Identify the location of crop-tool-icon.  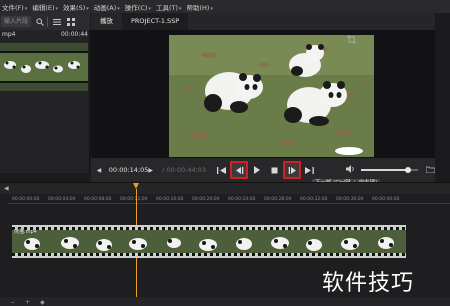
(352, 40).